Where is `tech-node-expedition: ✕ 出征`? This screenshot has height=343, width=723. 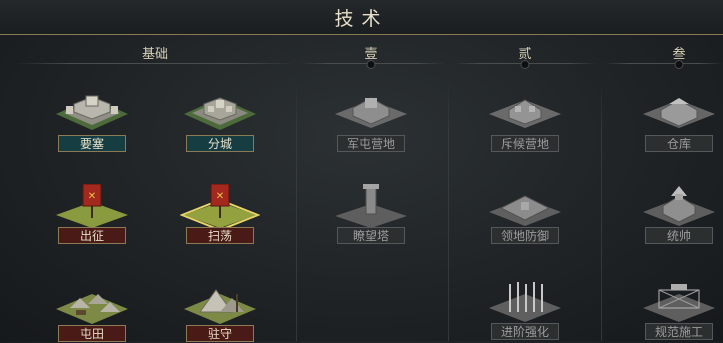
tech-node-expedition: ✕ 出征 is located at coordinates (92, 214).